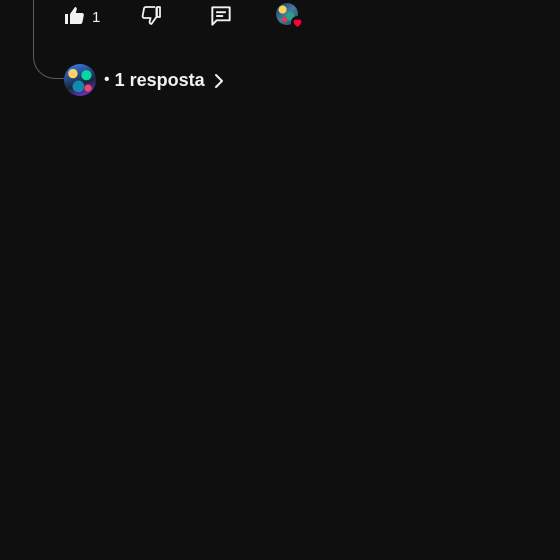 Image resolution: width=560 pixels, height=560 pixels. I want to click on like-button: 1, so click(81, 16).